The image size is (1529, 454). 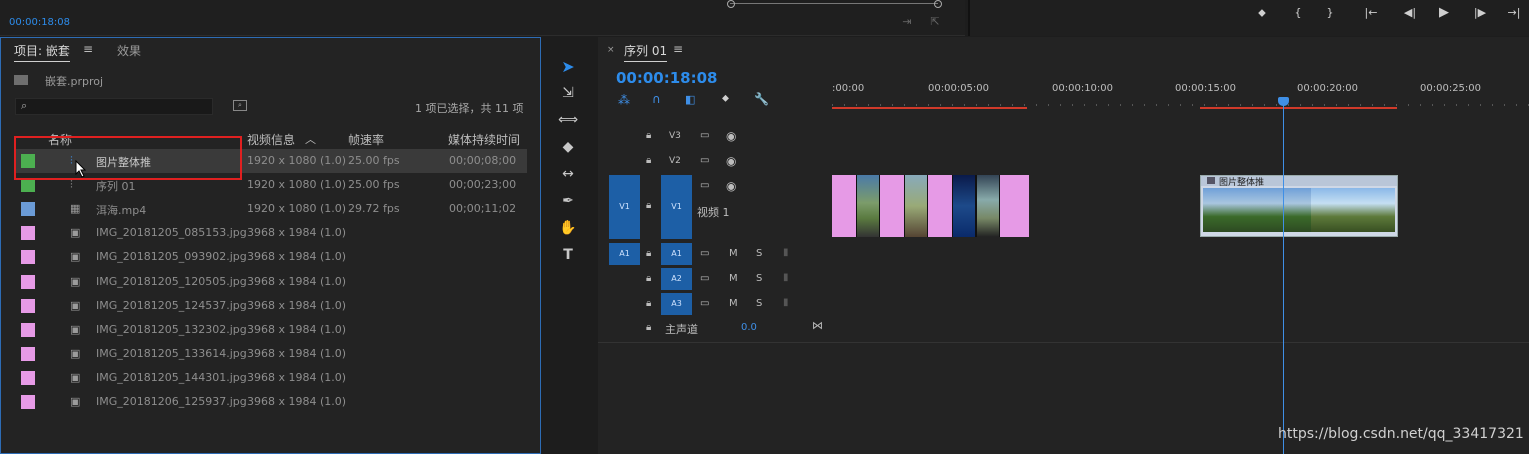 What do you see at coordinates (568, 174) in the screenshot?
I see `slip-tool-icon: ↔` at bounding box center [568, 174].